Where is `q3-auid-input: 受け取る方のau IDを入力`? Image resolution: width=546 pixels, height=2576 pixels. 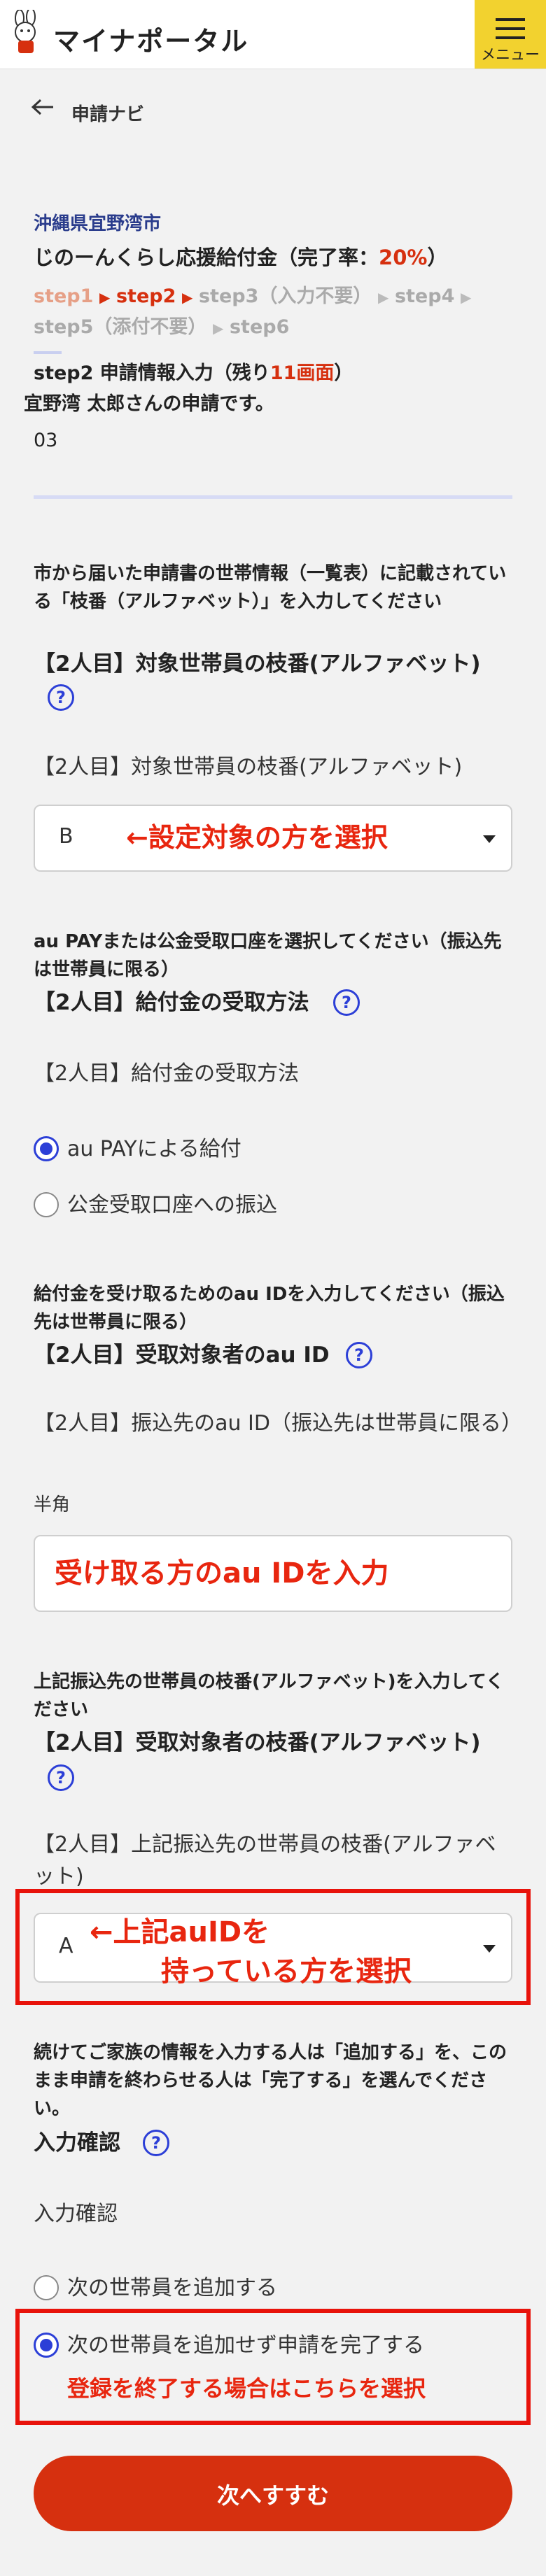
q3-auid-input: 受け取る方のau IDを入力 is located at coordinates (273, 1573).